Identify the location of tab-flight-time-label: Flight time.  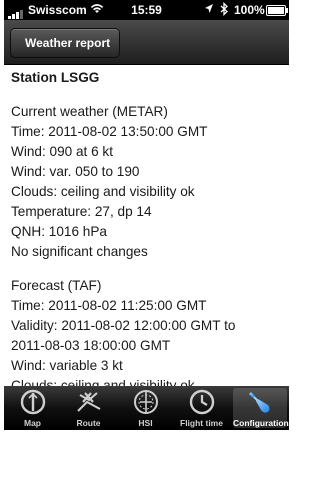
(201, 423).